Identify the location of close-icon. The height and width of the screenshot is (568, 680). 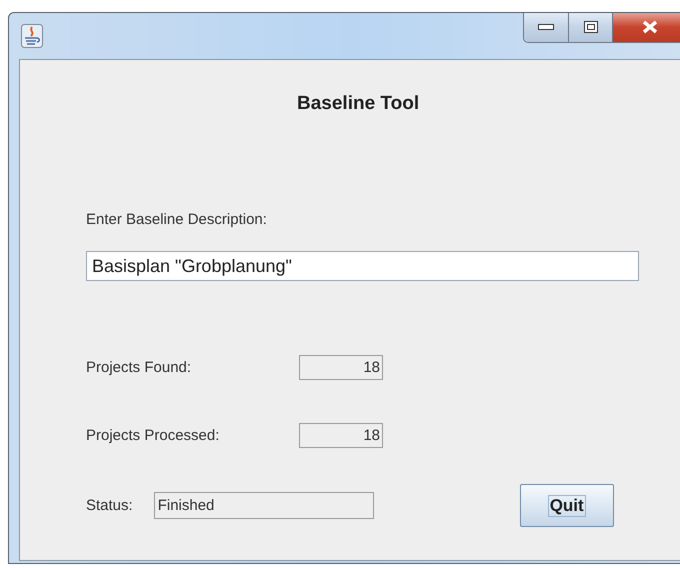
(649, 27).